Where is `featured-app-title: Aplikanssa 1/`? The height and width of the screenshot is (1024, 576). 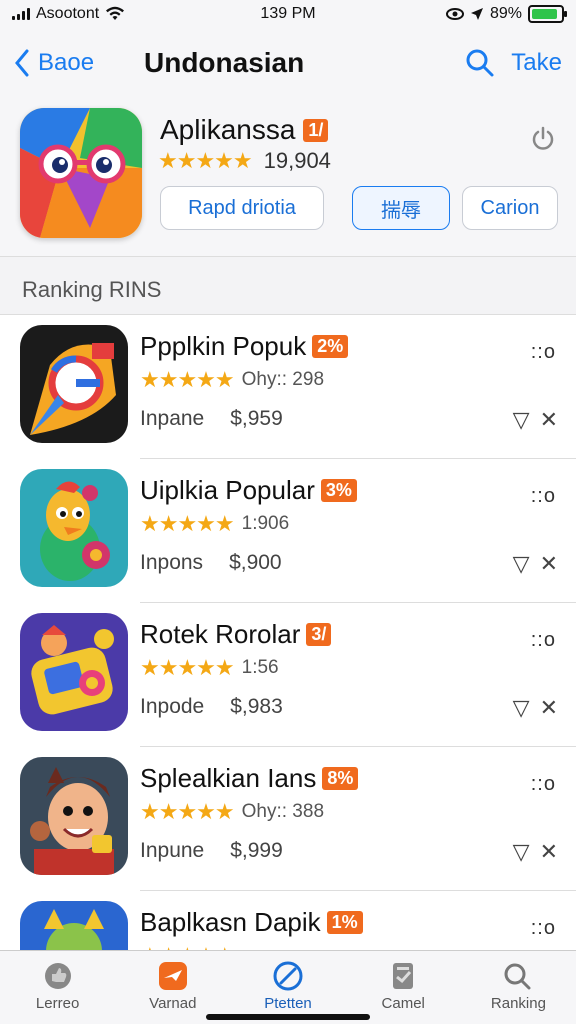 featured-app-title: Aplikanssa 1/ is located at coordinates (244, 130).